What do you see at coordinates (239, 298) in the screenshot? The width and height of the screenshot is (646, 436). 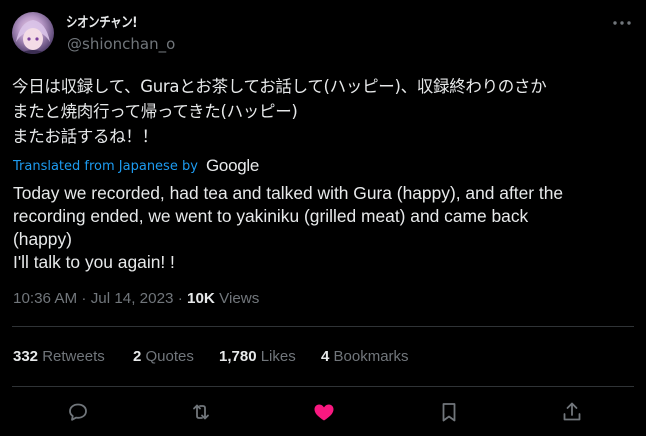 I see `views-label: Views` at bounding box center [239, 298].